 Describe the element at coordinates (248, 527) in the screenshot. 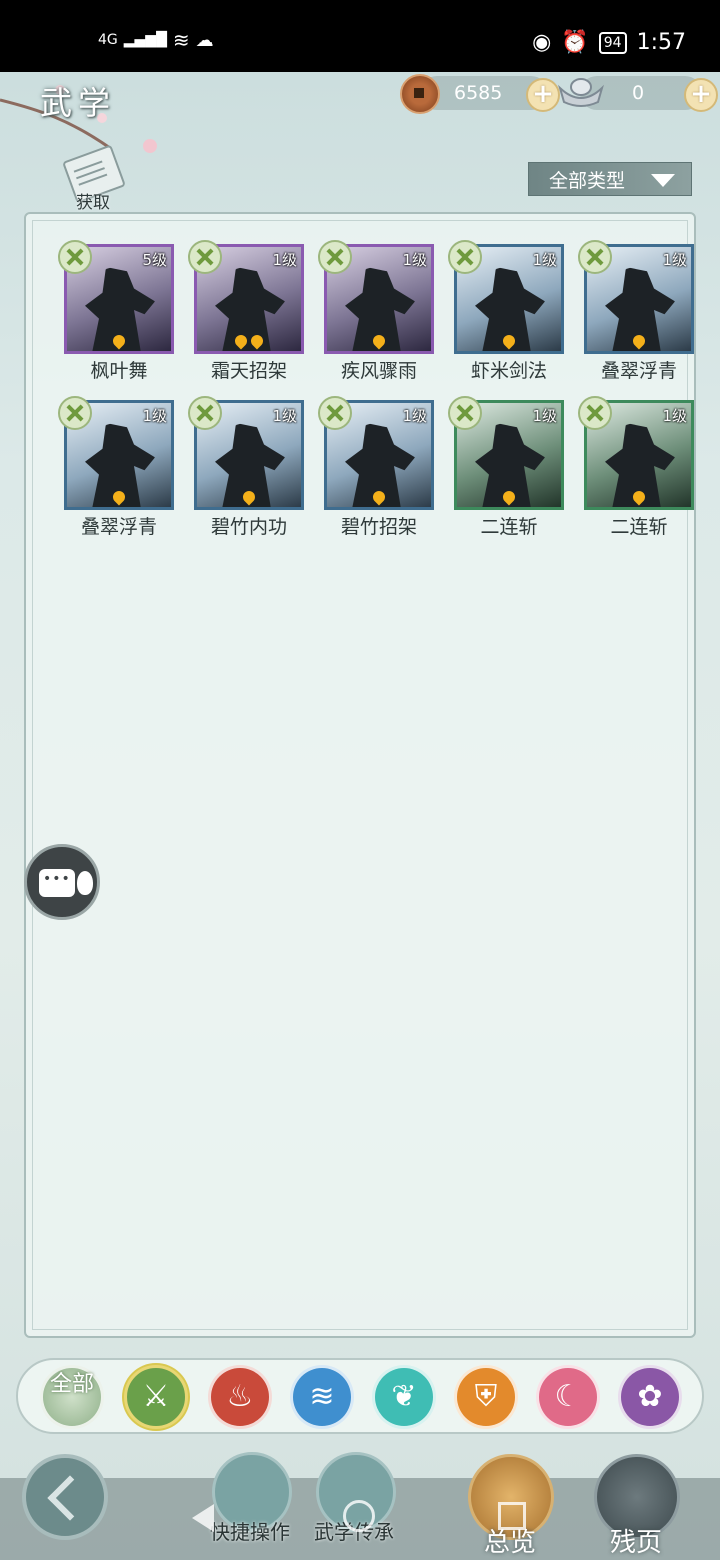

I see `skill-name: 碧竹内功` at that location.